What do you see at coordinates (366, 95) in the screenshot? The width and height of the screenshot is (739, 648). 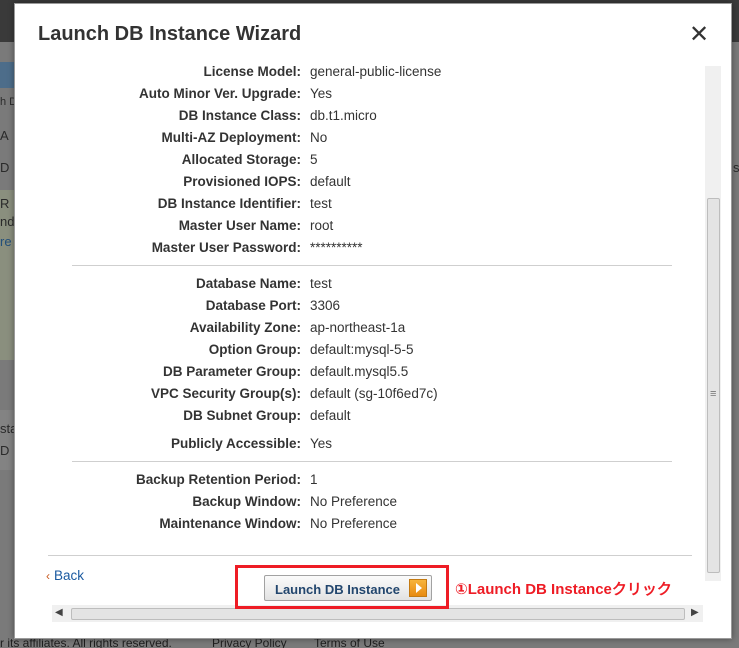 I see `detail-row: Auto Minor Ver. Upgrade: Yes` at bounding box center [366, 95].